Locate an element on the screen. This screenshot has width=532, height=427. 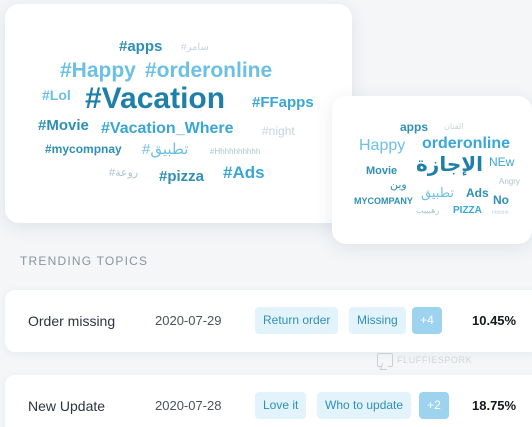
cloud-word: #Happy is located at coordinates (98, 70).